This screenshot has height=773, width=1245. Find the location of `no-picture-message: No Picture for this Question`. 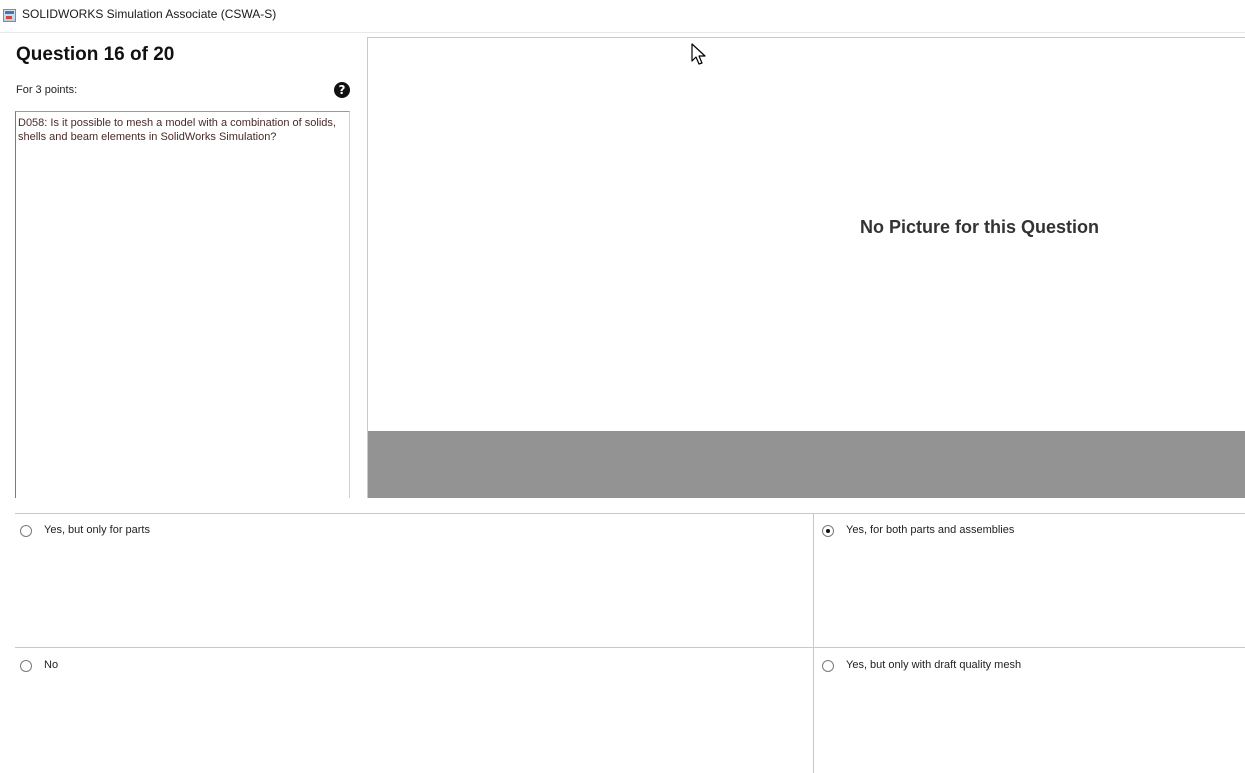

no-picture-message: No Picture for this Question is located at coordinates (980, 227).